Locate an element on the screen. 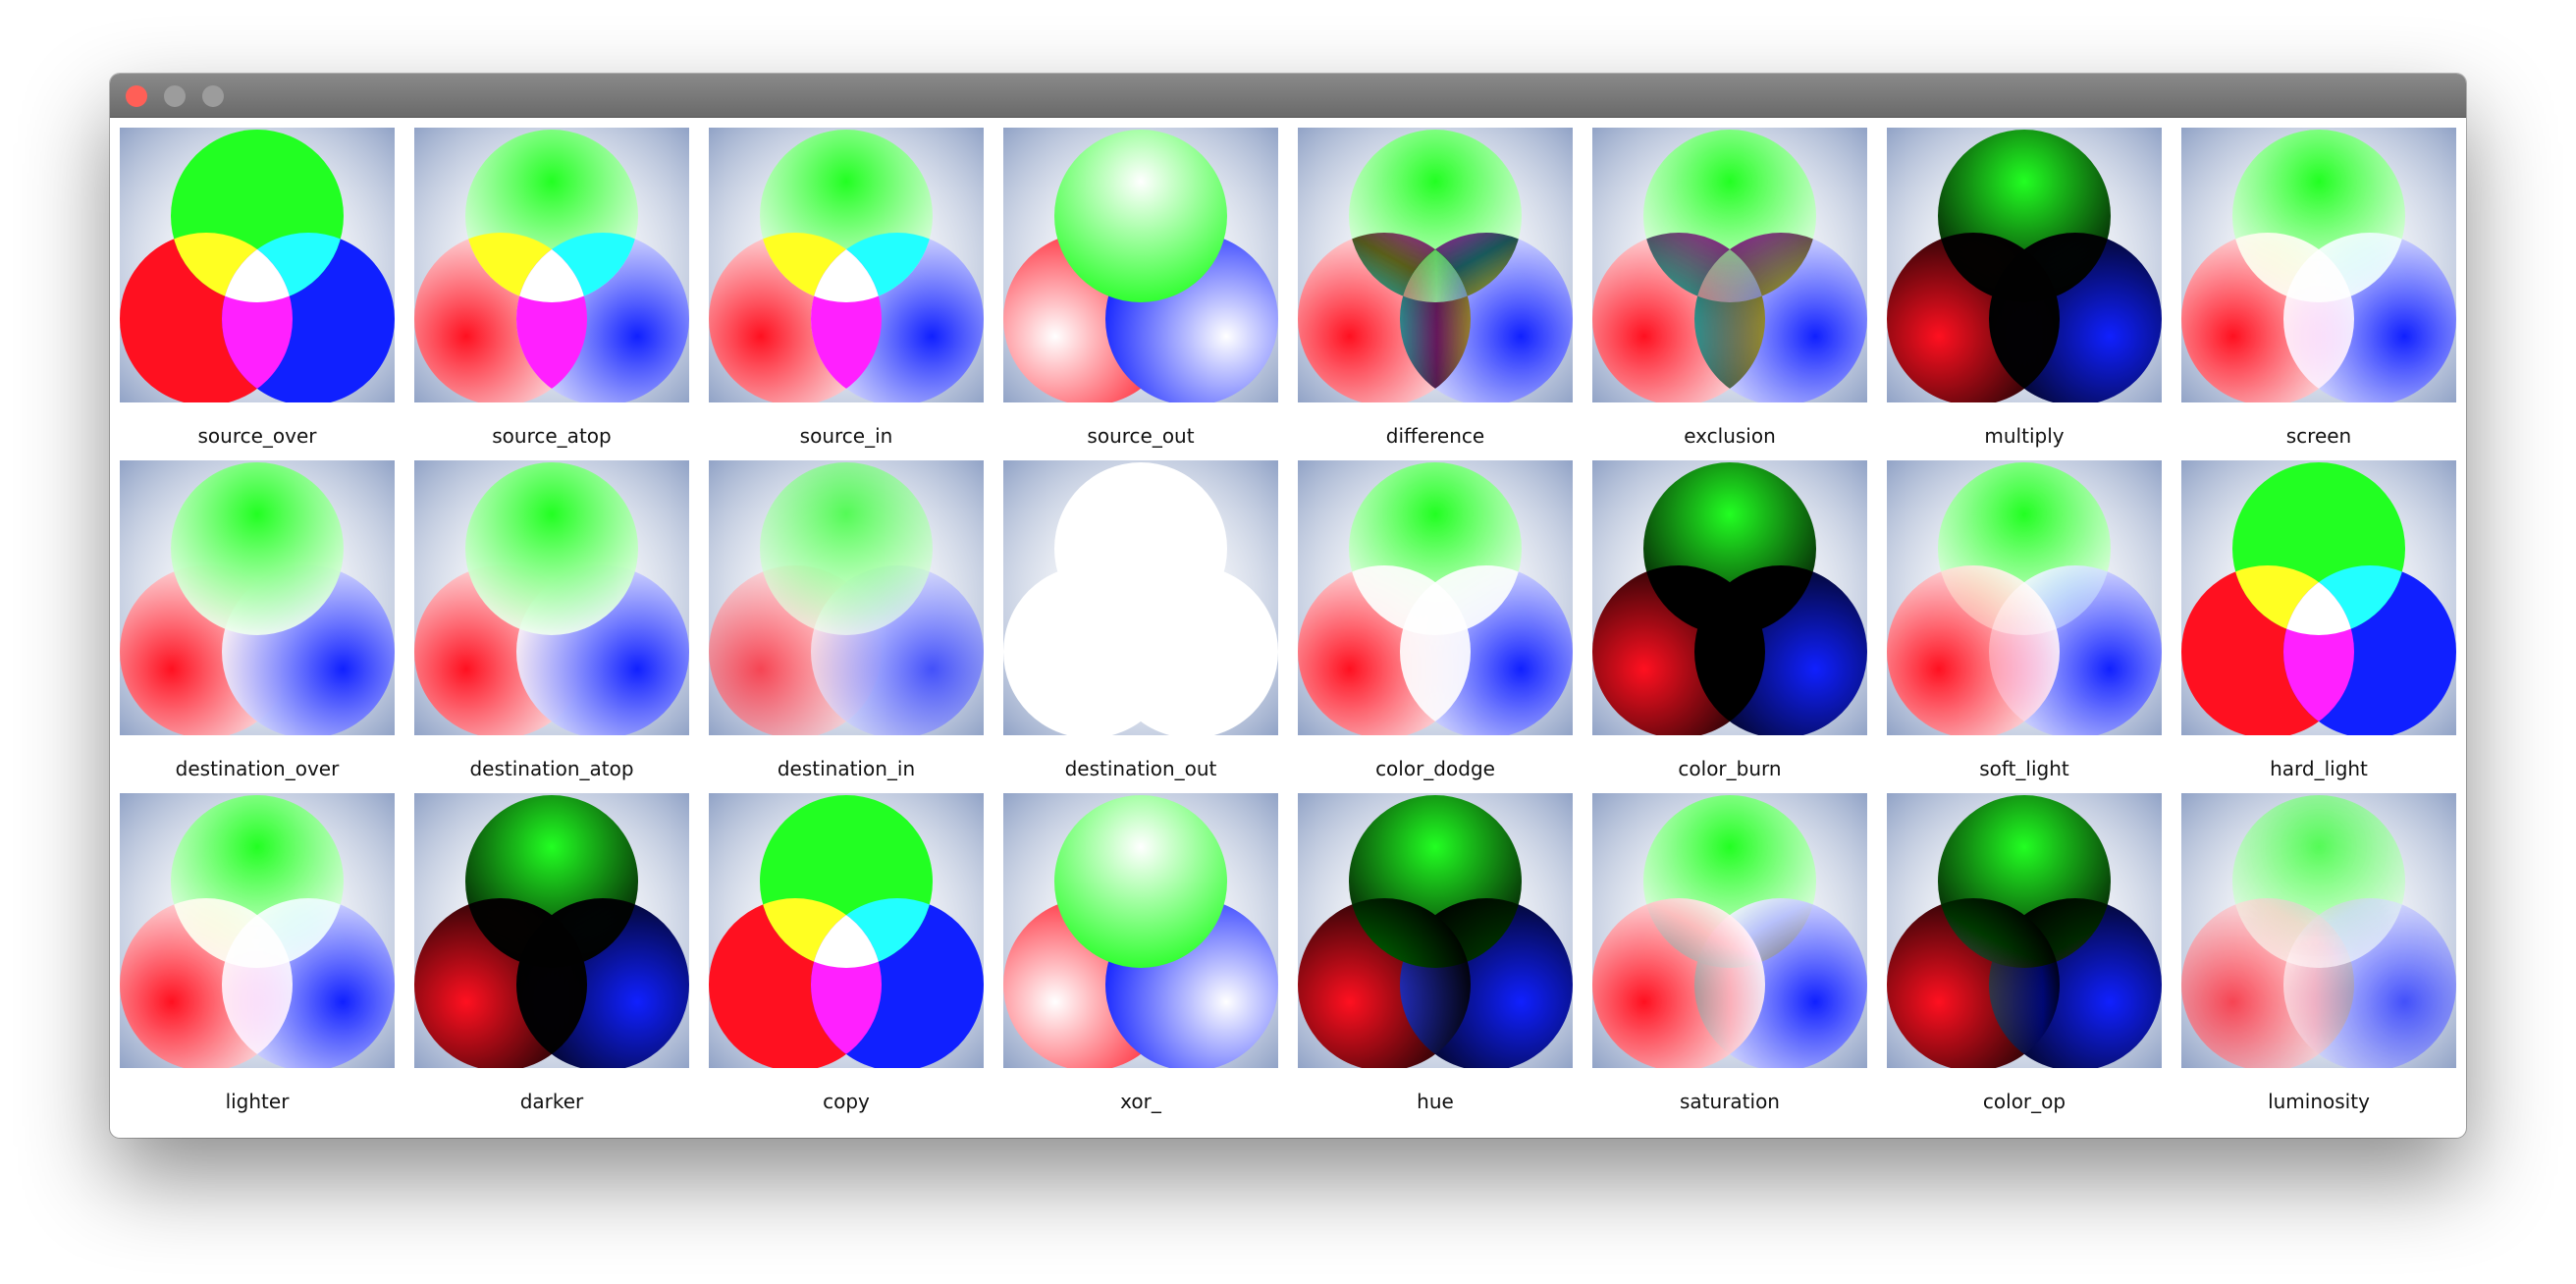  zoom-button is located at coordinates (213, 96).